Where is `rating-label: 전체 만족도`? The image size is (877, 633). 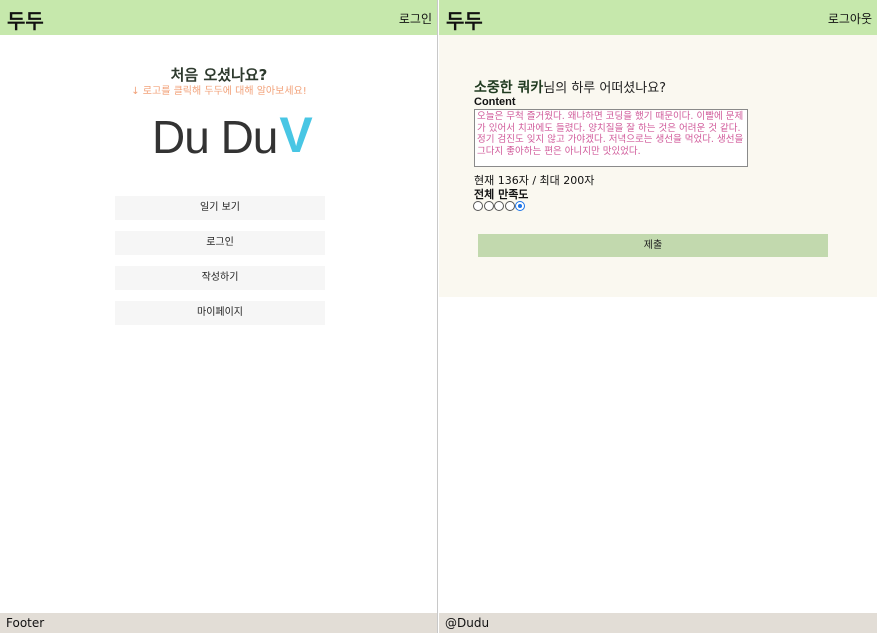
rating-label: 전체 만족도 is located at coordinates (501, 194).